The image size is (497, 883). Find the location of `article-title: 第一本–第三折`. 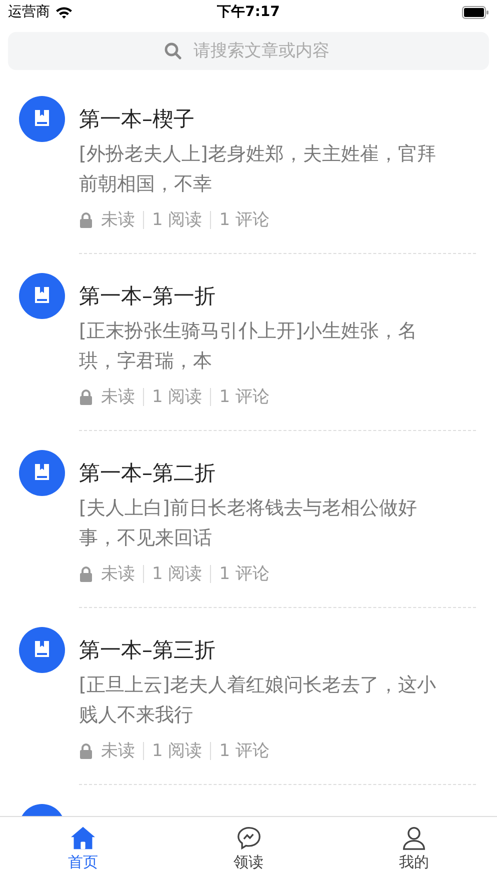

article-title: 第一本–第三折 is located at coordinates (277, 650).